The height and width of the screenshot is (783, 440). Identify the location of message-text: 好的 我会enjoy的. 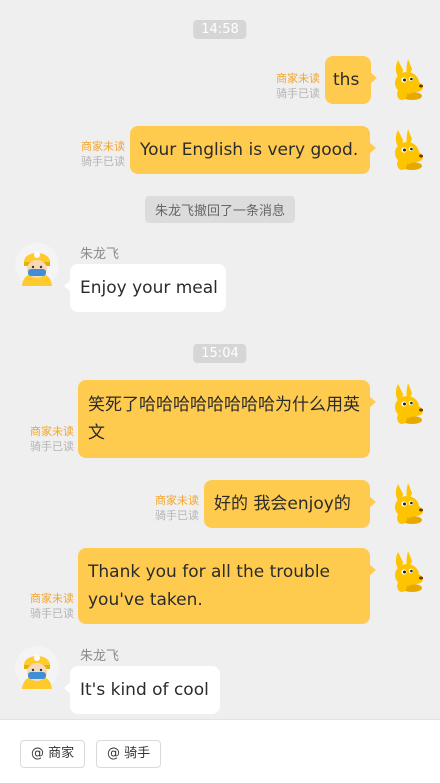
(282, 504).